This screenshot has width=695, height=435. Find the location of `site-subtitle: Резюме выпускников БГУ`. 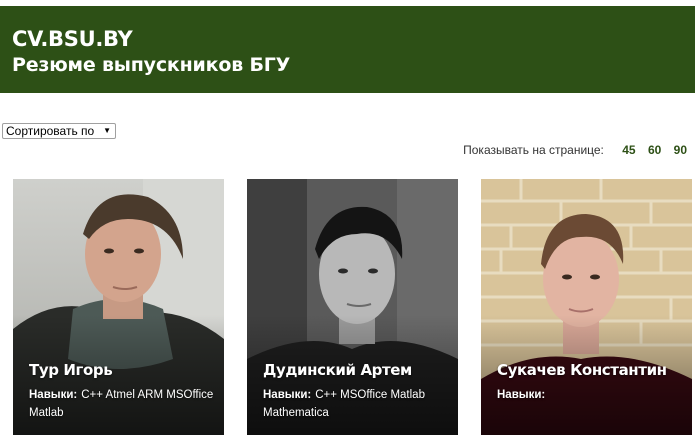

site-subtitle: Резюме выпускников БГУ is located at coordinates (151, 65).